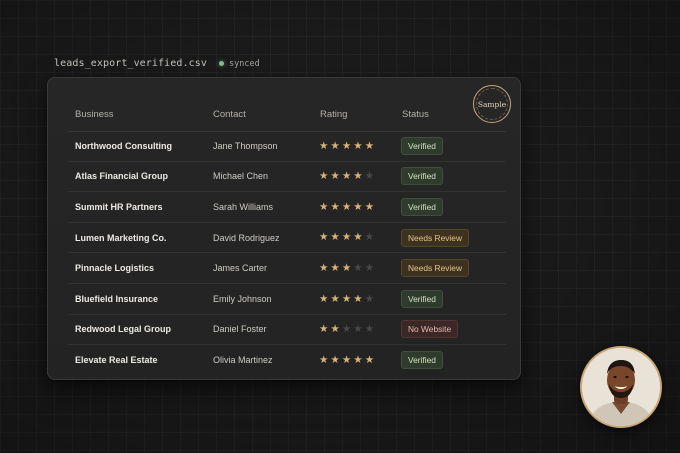  Describe the element at coordinates (119, 206) in the screenshot. I see `business-name: Summit HR Partners` at that location.